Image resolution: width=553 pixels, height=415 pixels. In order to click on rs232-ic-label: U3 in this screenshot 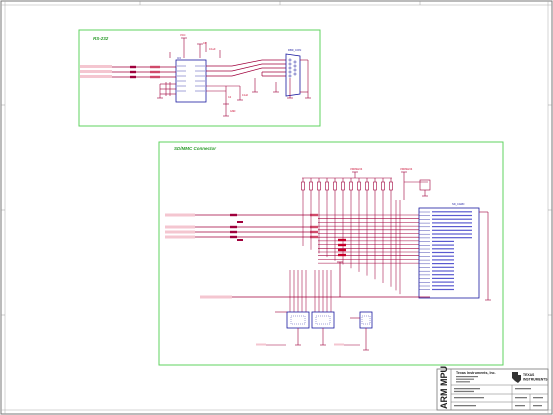, I will do `click(179, 58)`.